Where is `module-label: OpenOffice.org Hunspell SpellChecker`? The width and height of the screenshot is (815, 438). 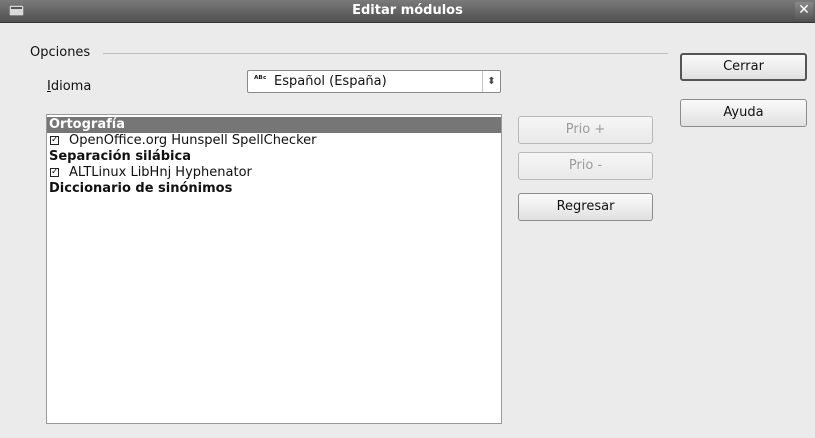 module-label: OpenOffice.org Hunspell SpellChecker is located at coordinates (193, 140).